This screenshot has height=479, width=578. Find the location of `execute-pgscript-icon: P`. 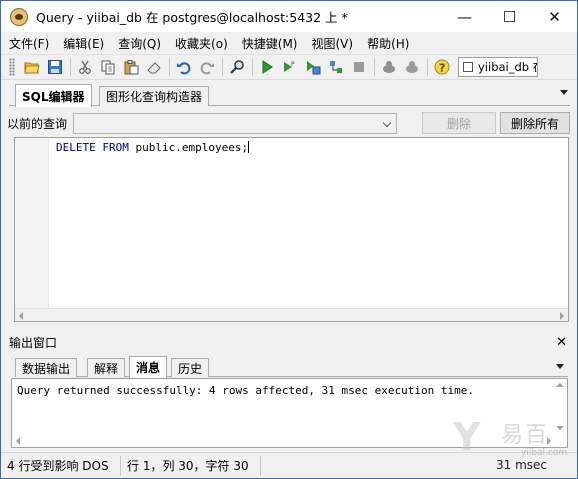

execute-pgscript-icon: P is located at coordinates (290, 67).